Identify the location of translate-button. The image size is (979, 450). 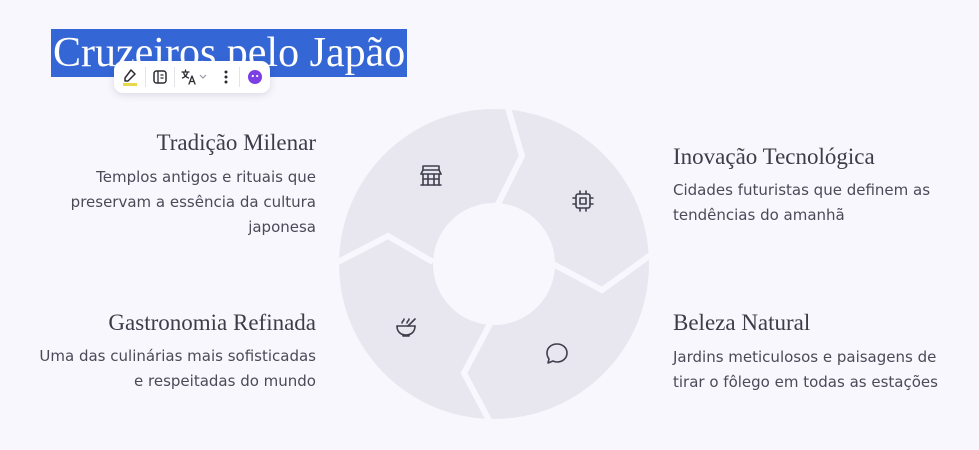
(194, 77).